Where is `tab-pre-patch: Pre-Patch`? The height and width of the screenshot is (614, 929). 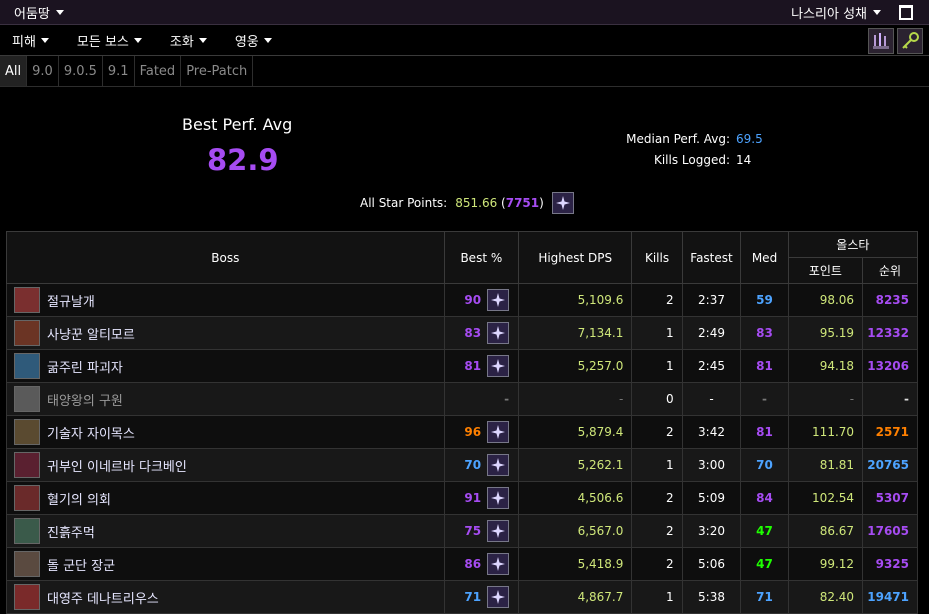 tab-pre-patch: Pre-Patch is located at coordinates (217, 71).